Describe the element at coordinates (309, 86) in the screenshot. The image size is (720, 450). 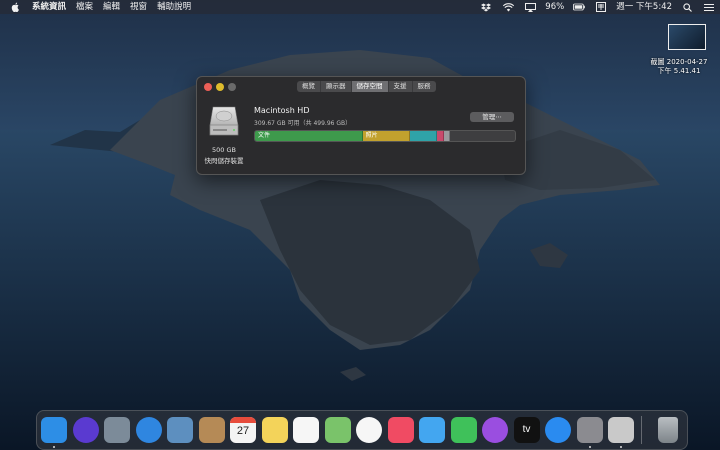
I see `tab-overview: 概覽` at that location.